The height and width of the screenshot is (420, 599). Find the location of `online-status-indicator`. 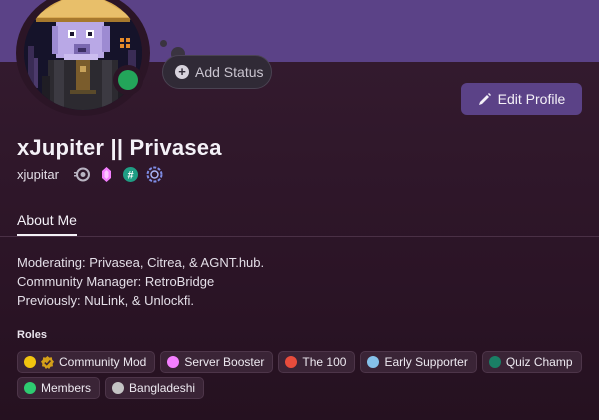

online-status-indicator is located at coordinates (128, 80).